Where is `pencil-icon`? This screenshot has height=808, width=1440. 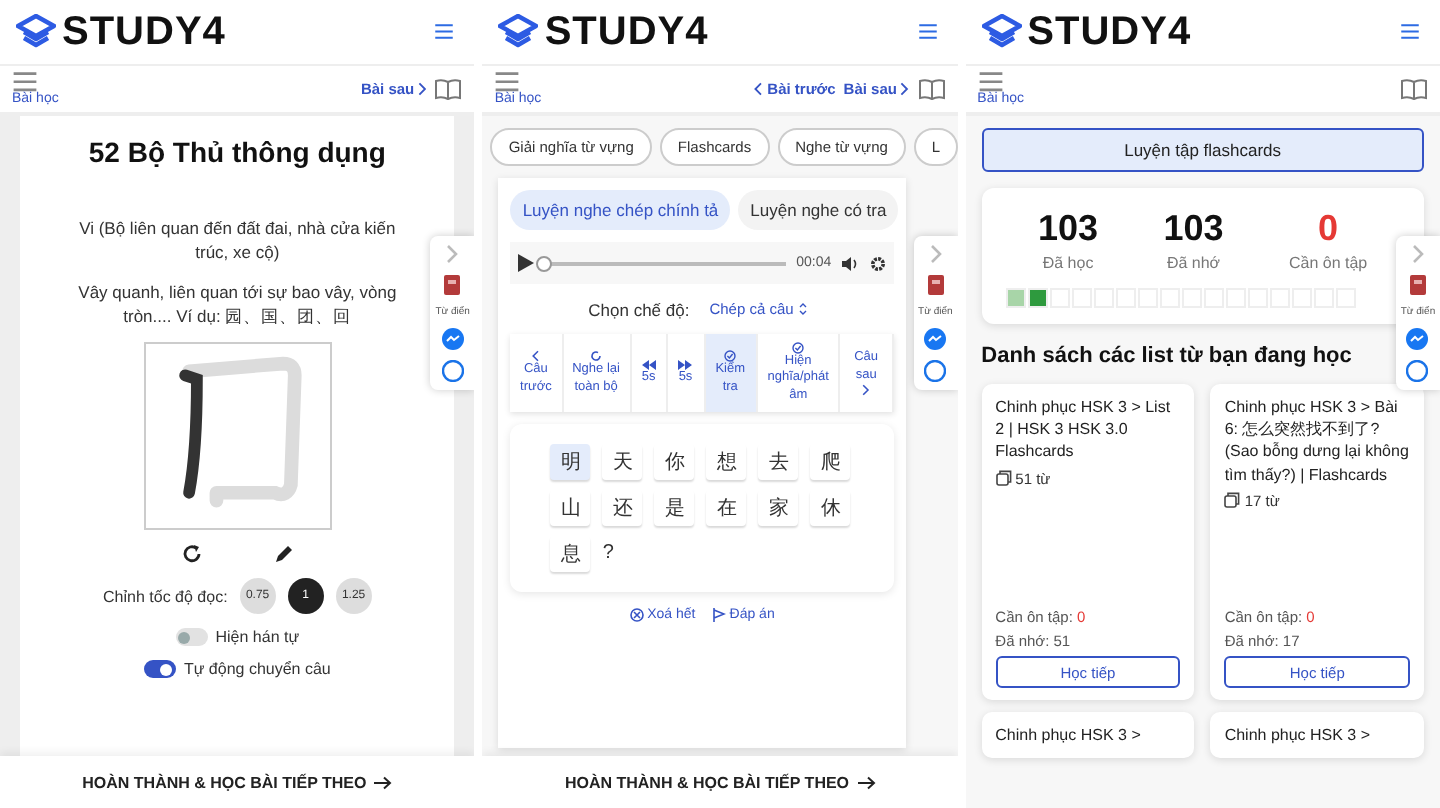 pencil-icon is located at coordinates (283, 554).